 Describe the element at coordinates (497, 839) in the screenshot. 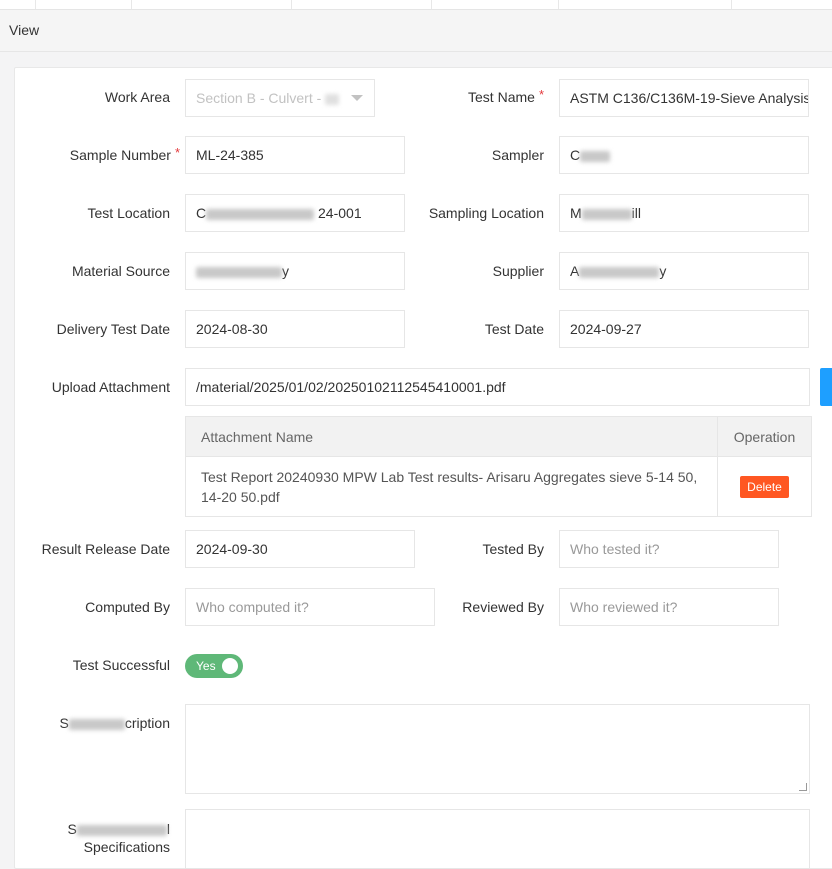

I see `sample-tech-specs-textarea` at that location.